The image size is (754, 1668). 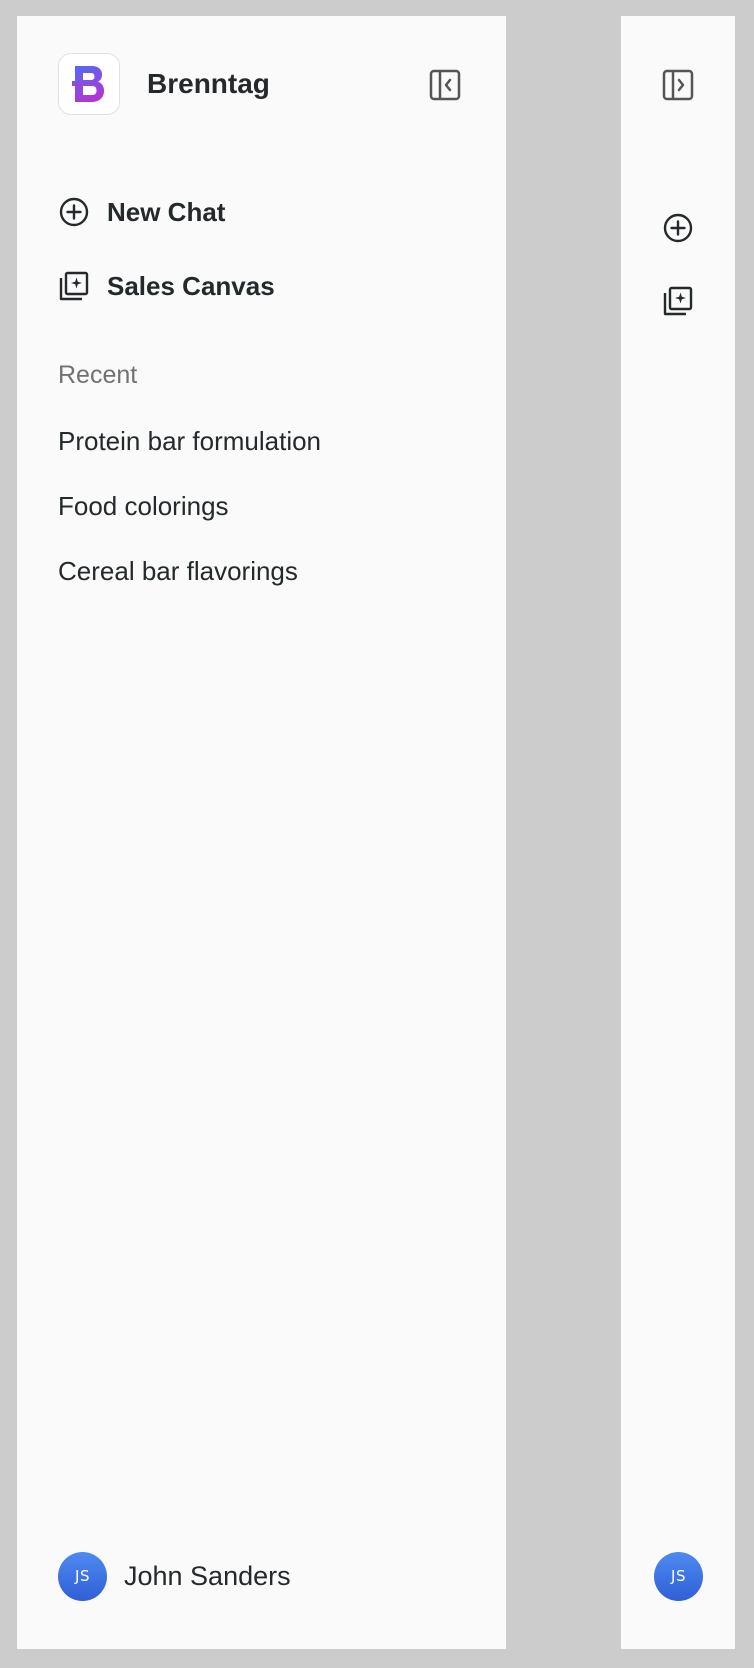 What do you see at coordinates (166, 211) in the screenshot?
I see `nav-new-chat-label: New Chat` at bounding box center [166, 211].